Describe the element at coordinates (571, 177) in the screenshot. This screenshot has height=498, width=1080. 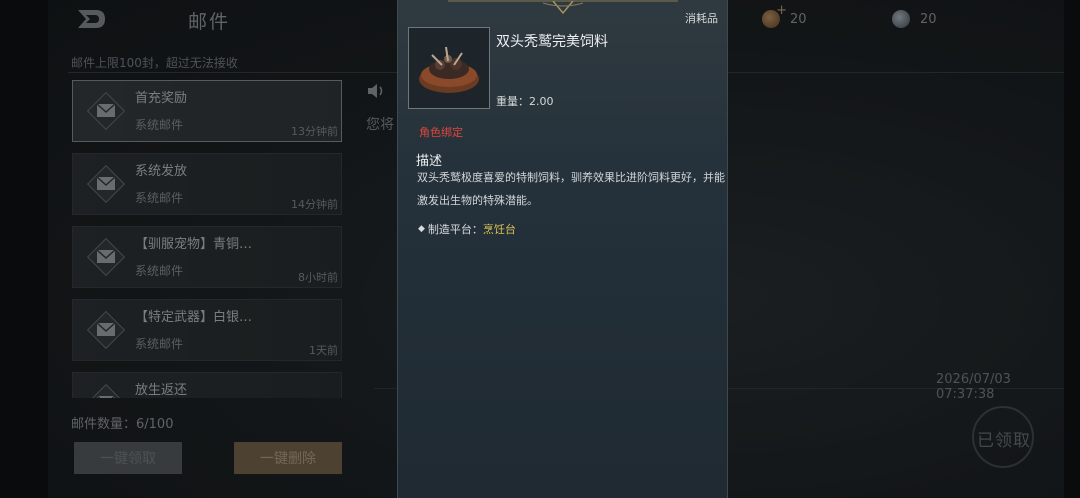
I see `description-line: 双头秃鹫极度喜爱的特制饲料，驯养效果比进阶饲料更好，并能` at that location.